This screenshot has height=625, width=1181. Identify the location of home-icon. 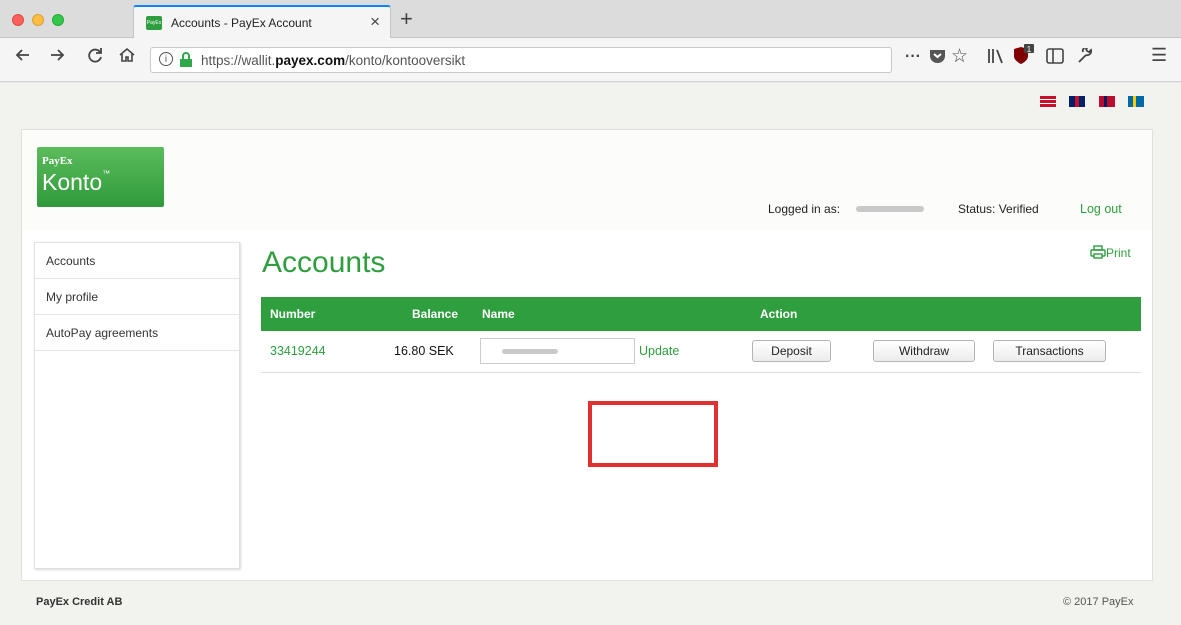
(127, 57).